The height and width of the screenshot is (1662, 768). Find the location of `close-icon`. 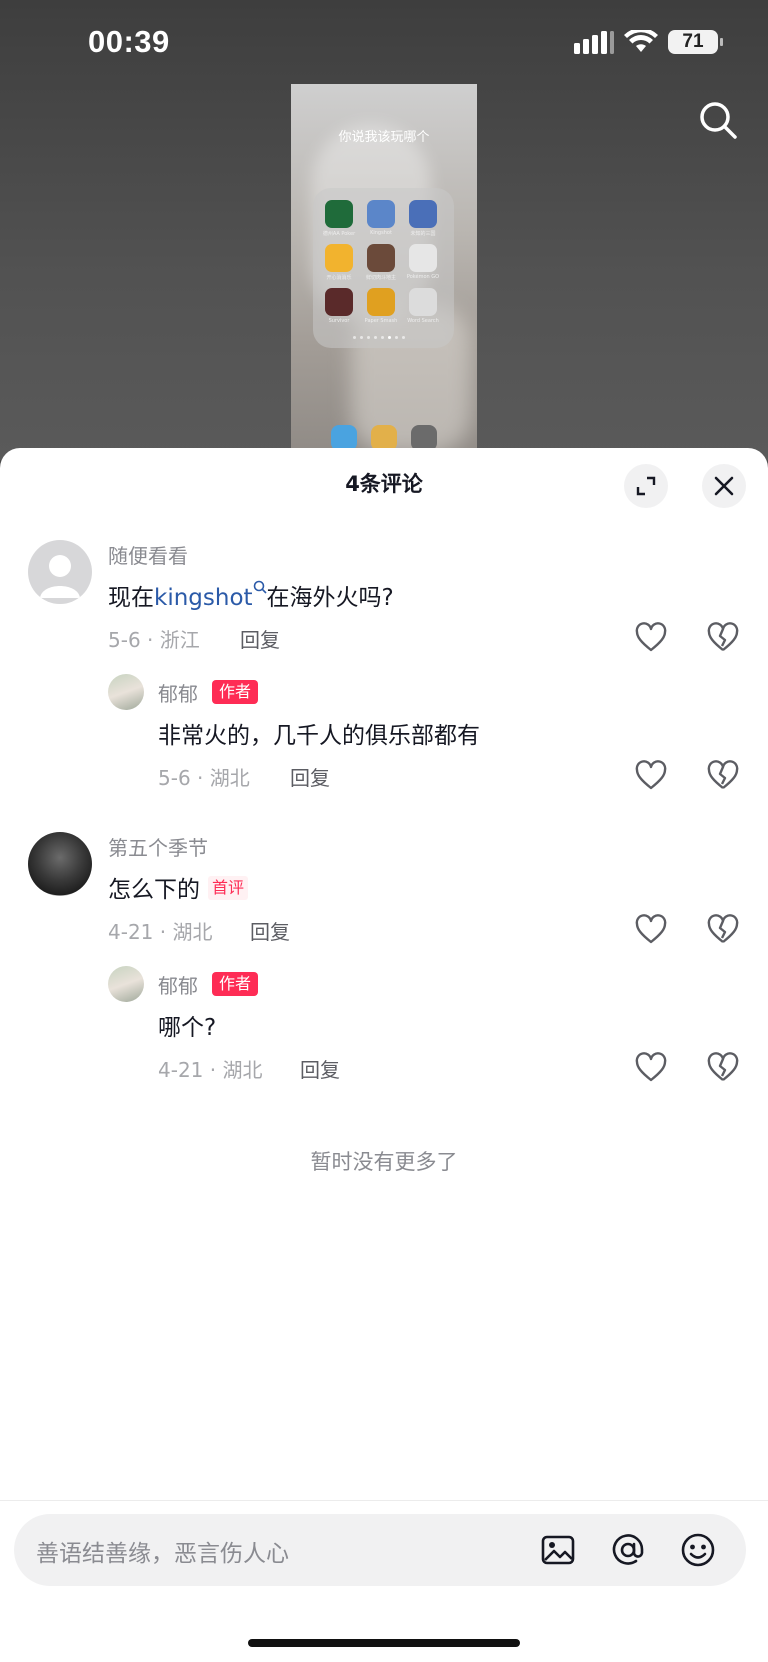

close-icon is located at coordinates (724, 486).